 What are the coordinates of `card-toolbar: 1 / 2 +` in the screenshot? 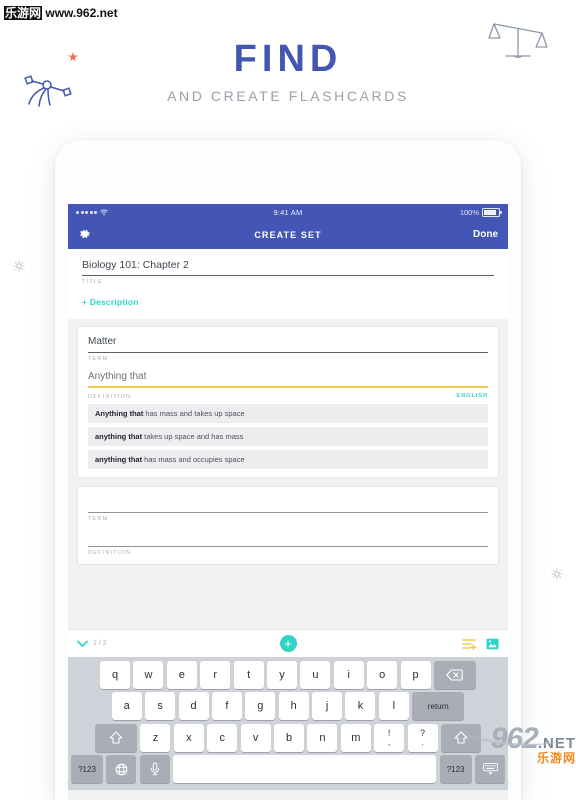 It's located at (288, 643).